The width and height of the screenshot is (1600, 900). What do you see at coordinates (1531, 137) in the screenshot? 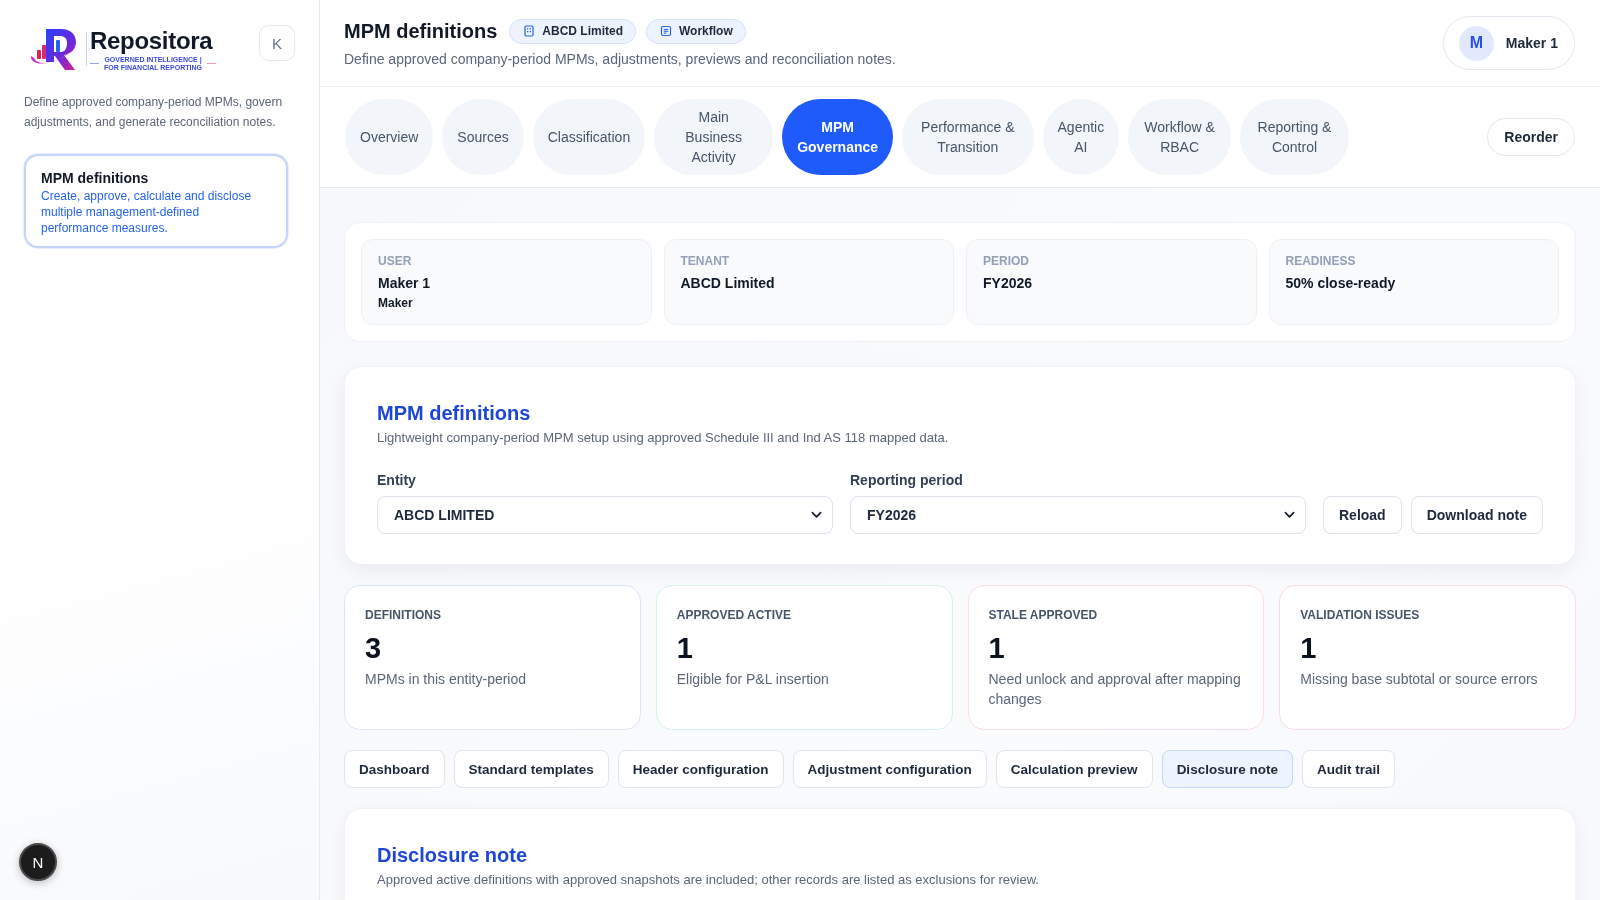
I see `reorder-button: Reorder` at bounding box center [1531, 137].